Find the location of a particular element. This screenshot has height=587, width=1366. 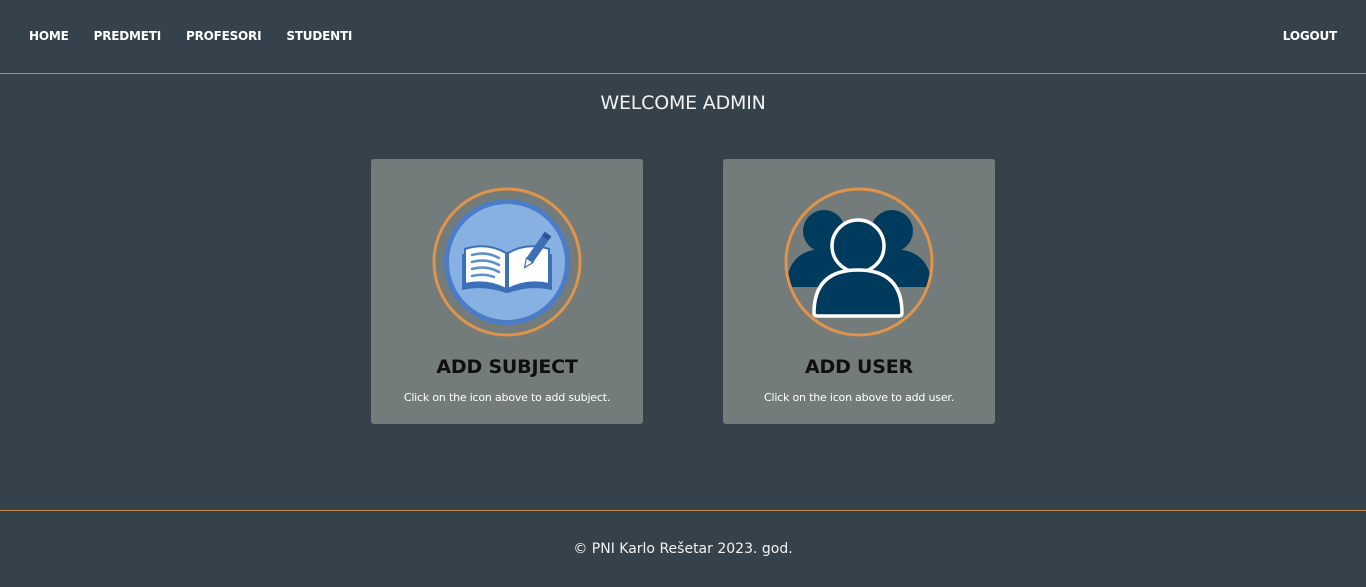

main-nav: HOME PREDMETI PROFESORI STUDENTI is located at coordinates (203, 36).